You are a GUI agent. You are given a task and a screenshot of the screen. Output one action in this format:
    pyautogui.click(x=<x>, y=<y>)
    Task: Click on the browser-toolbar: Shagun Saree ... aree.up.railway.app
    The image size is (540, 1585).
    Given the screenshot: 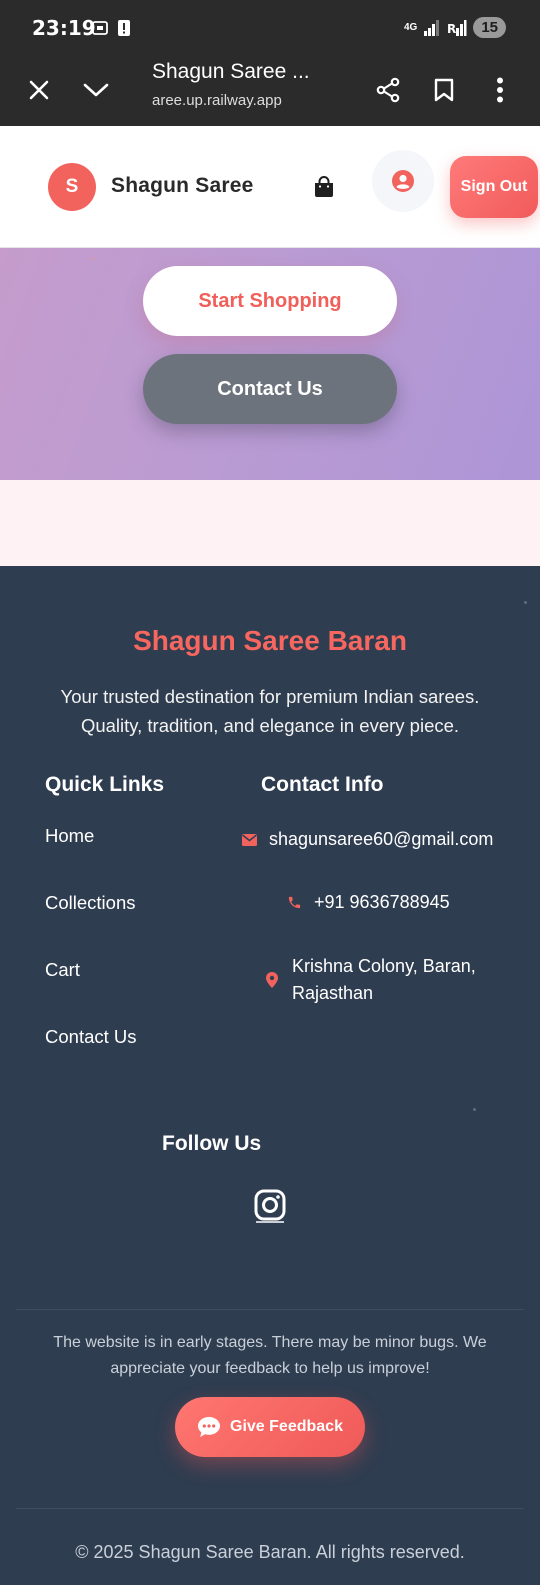 What is the action you would take?
    pyautogui.click(x=270, y=91)
    